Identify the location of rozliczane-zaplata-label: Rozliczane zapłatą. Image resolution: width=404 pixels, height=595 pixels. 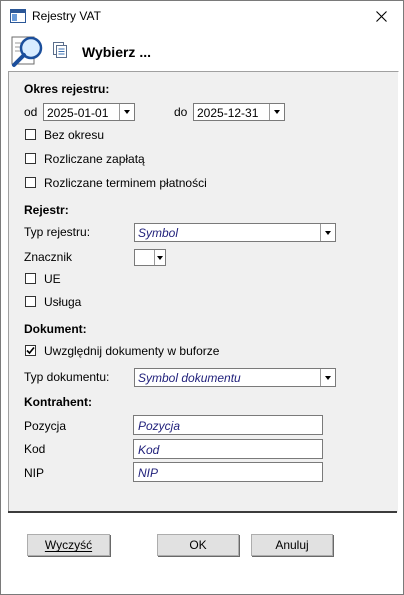
(94, 159).